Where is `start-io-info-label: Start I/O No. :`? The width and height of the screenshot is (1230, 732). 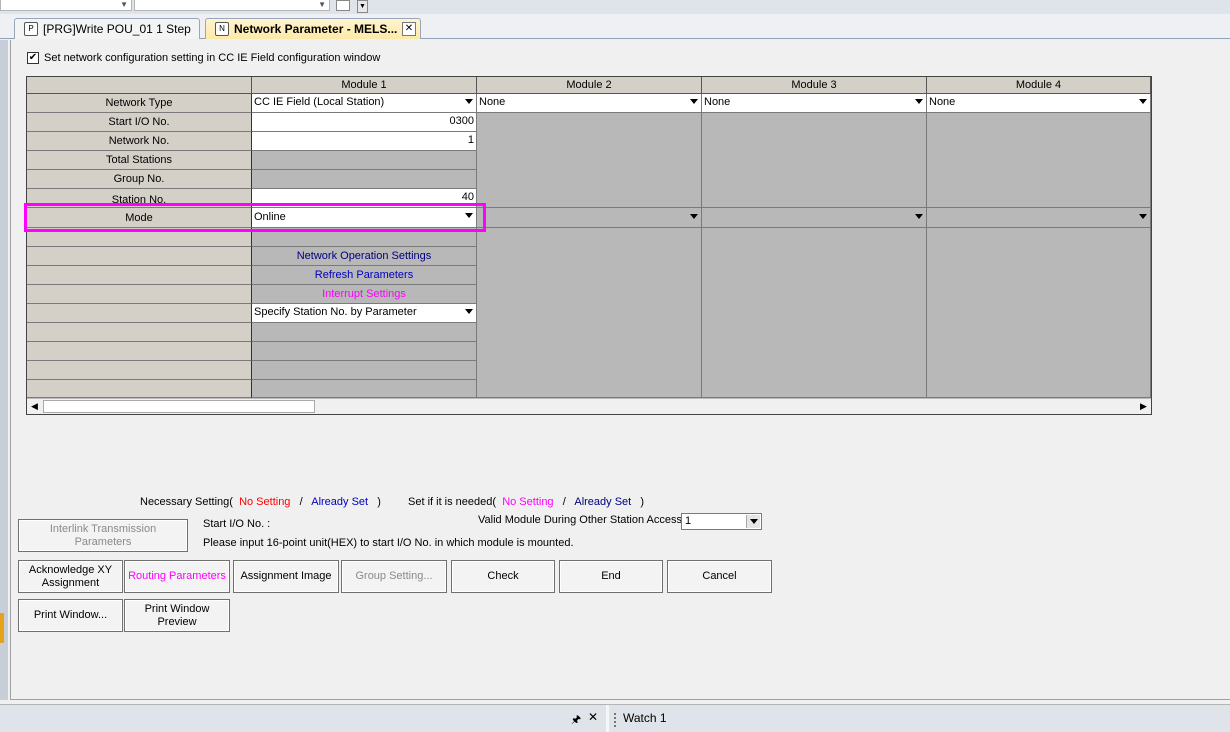
start-io-info-label: Start I/O No. : is located at coordinates (237, 524).